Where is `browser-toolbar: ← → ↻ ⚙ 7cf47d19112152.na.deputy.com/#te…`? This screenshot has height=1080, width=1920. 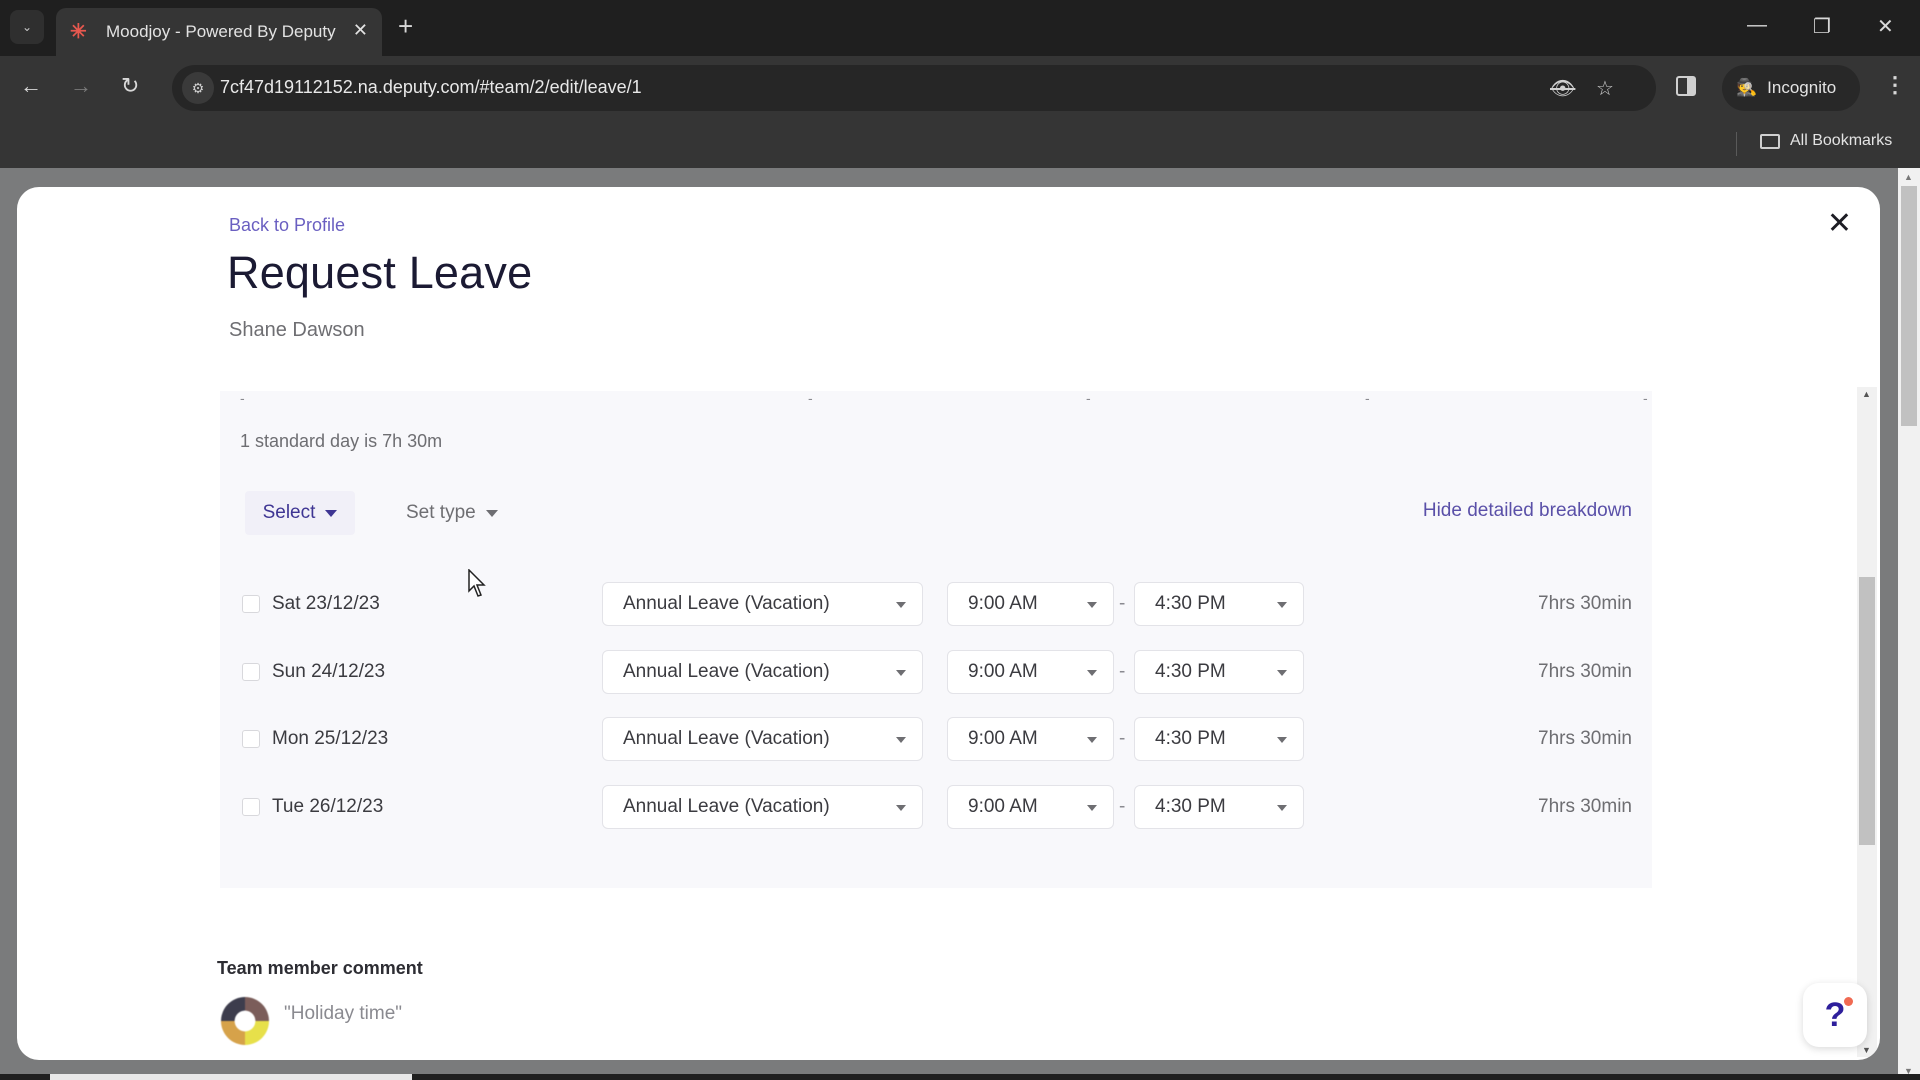
browser-toolbar: ← → ↻ ⚙ 7cf47d19112152.na.deputy.com/#te… is located at coordinates (960, 88).